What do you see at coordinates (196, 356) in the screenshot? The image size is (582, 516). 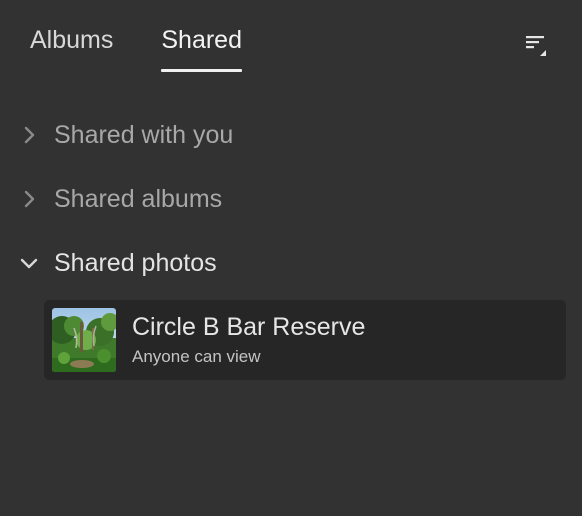 I see `shared-photo-visibility: Anyone can view` at bounding box center [196, 356].